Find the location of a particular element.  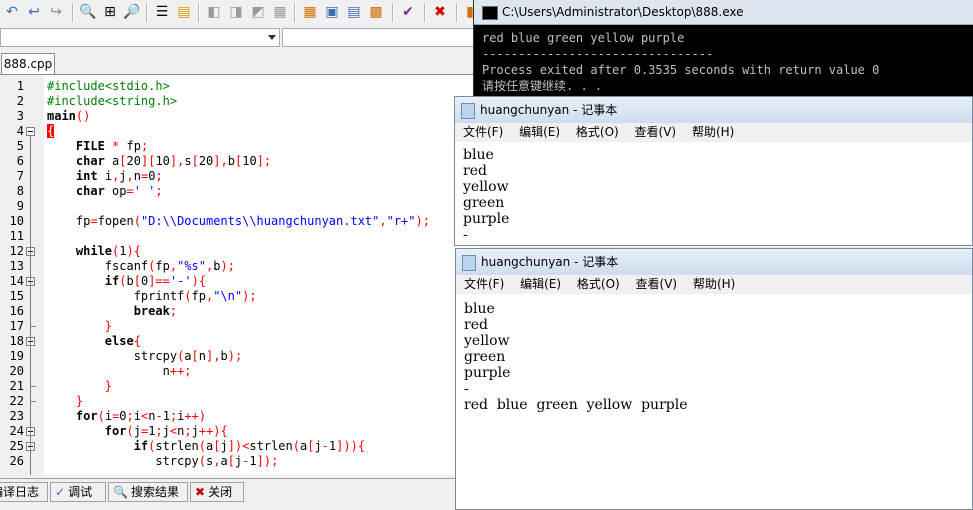

window-icon: ▤ is located at coordinates (354, 12).